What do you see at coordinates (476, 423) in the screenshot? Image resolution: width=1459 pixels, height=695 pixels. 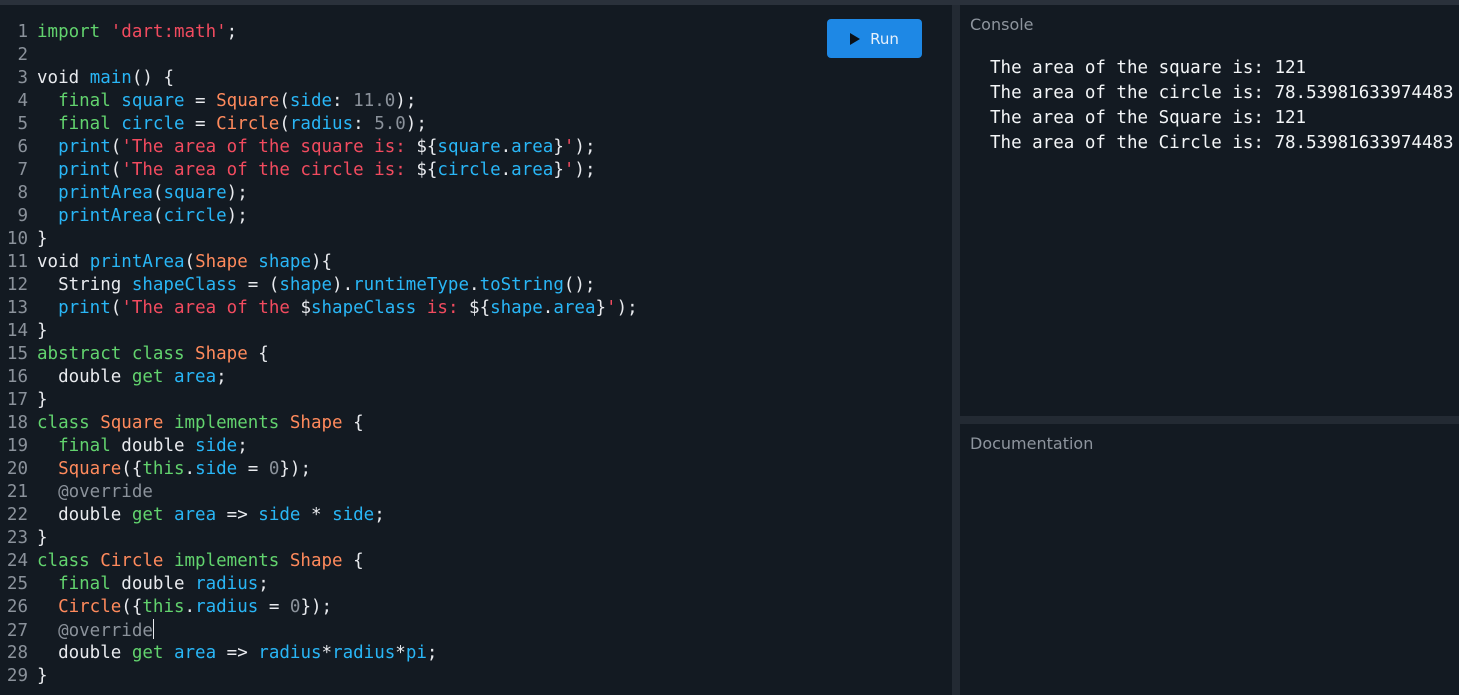 I see `code-line: 18 class Square implements Shape {` at bounding box center [476, 423].